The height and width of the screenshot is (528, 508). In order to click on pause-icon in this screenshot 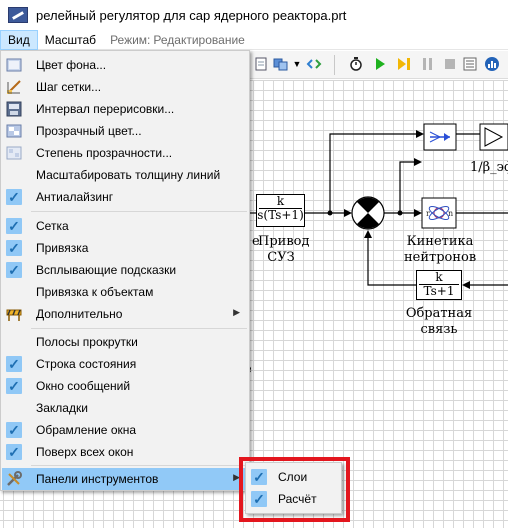, I will do `click(428, 64)`.